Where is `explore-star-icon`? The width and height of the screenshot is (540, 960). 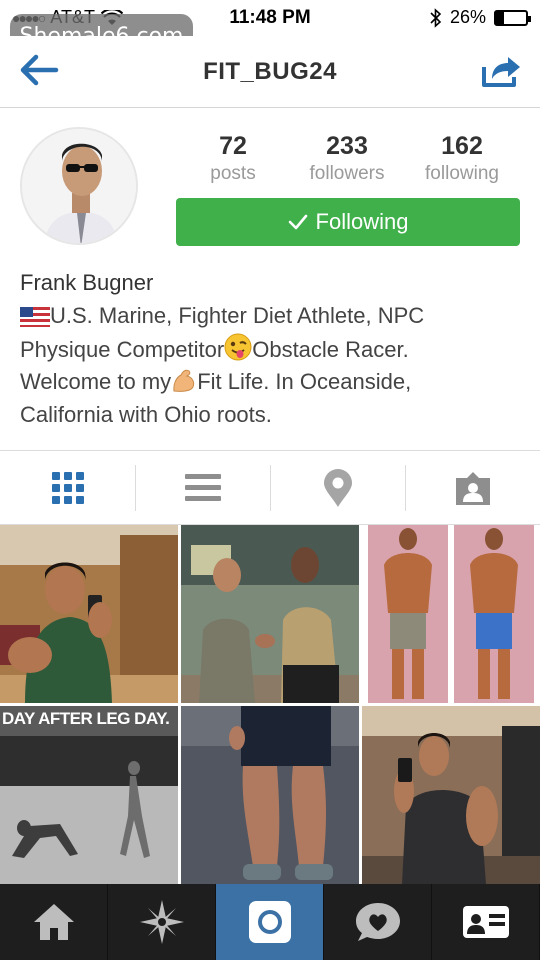
explore-star-icon is located at coordinates (161, 922).